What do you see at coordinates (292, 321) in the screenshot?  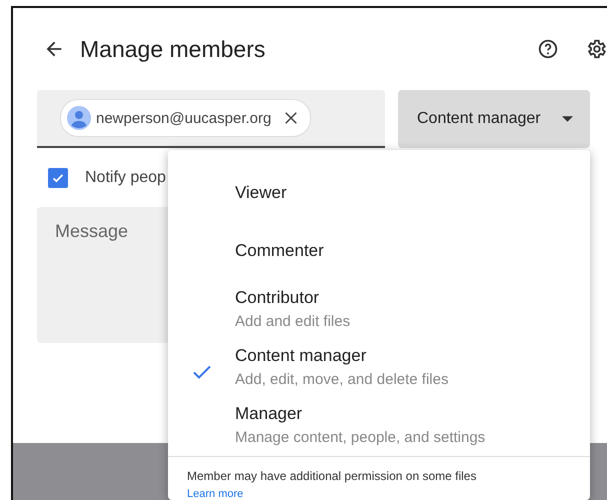 I see `option-description: Add and edit files` at bounding box center [292, 321].